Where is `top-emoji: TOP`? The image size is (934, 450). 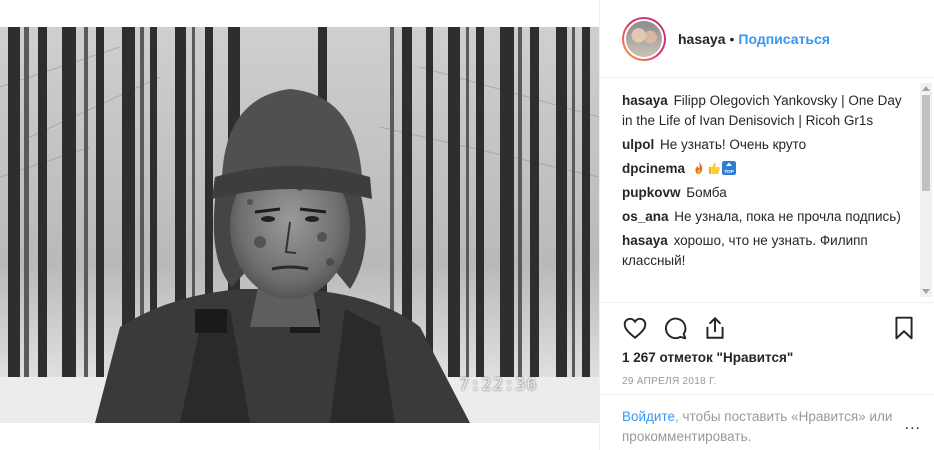
top-emoji: TOP is located at coordinates (728, 168).